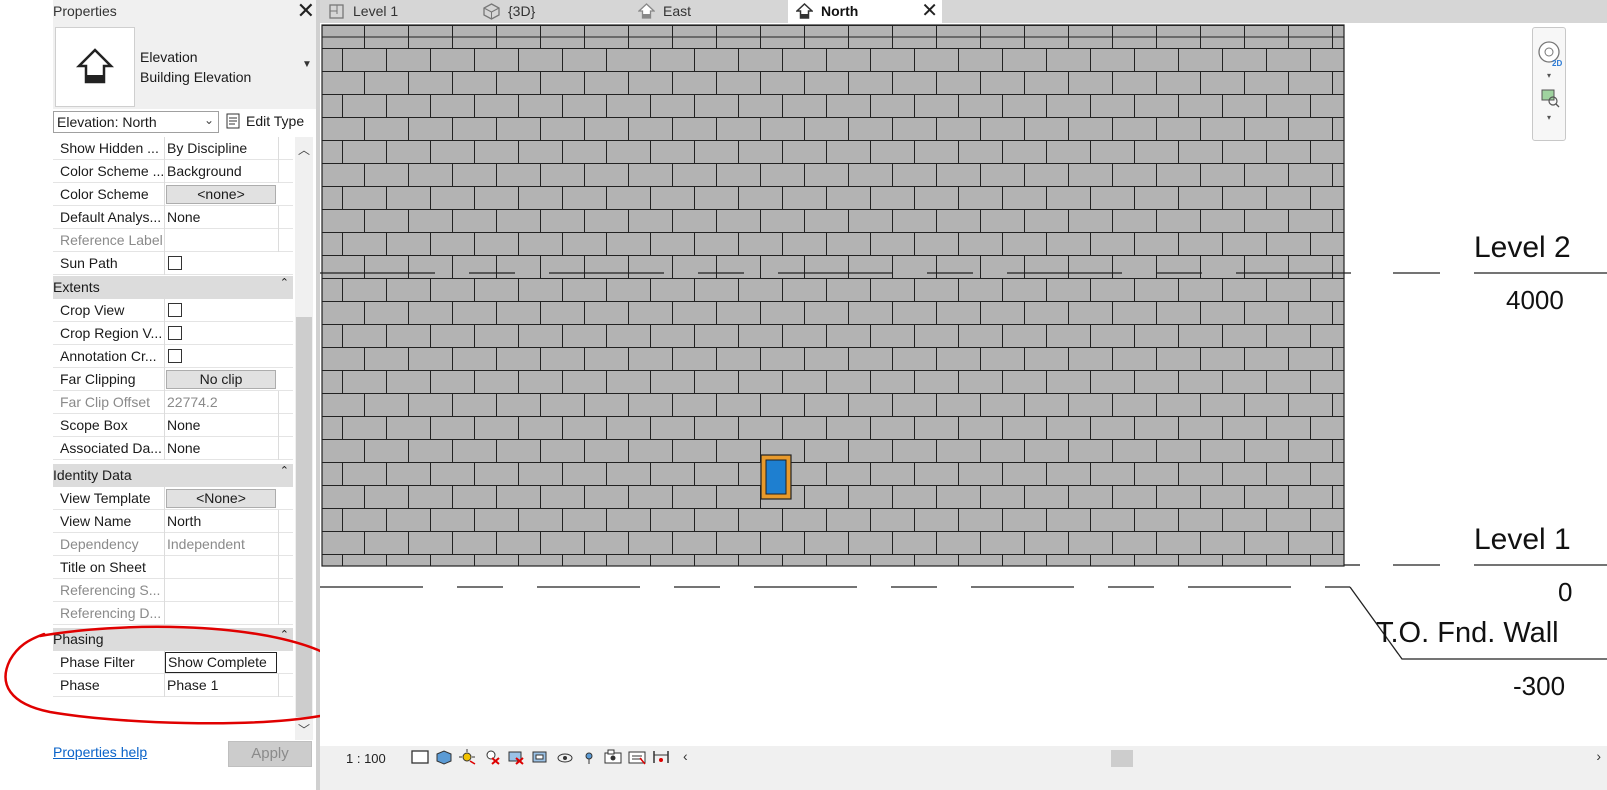  I want to click on prop-row-view-name: View Name North, so click(173, 521).